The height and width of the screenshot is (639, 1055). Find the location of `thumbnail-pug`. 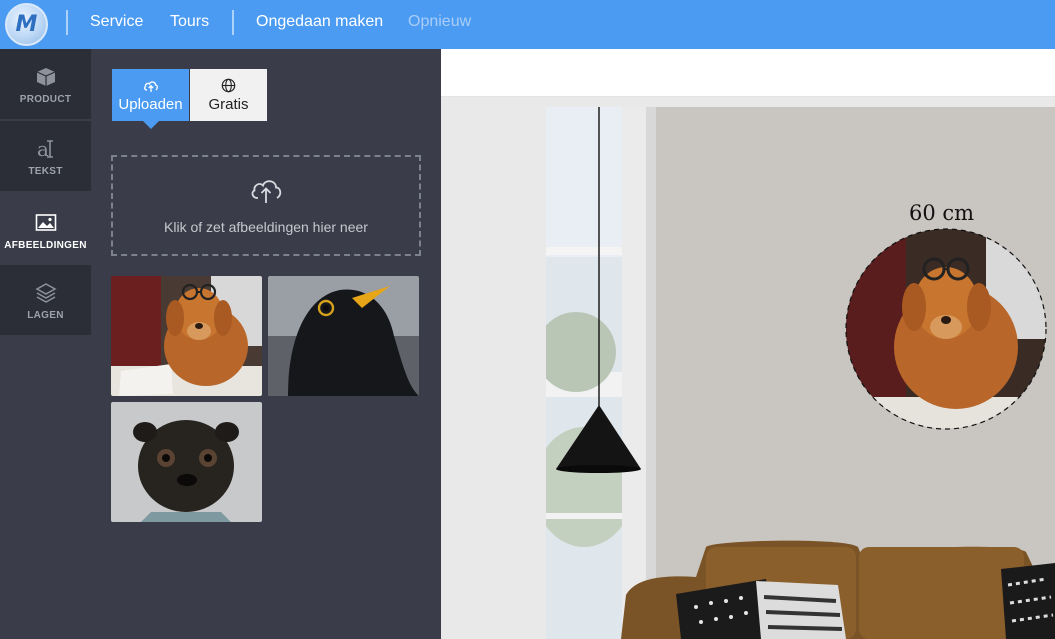

thumbnail-pug is located at coordinates (186, 462).